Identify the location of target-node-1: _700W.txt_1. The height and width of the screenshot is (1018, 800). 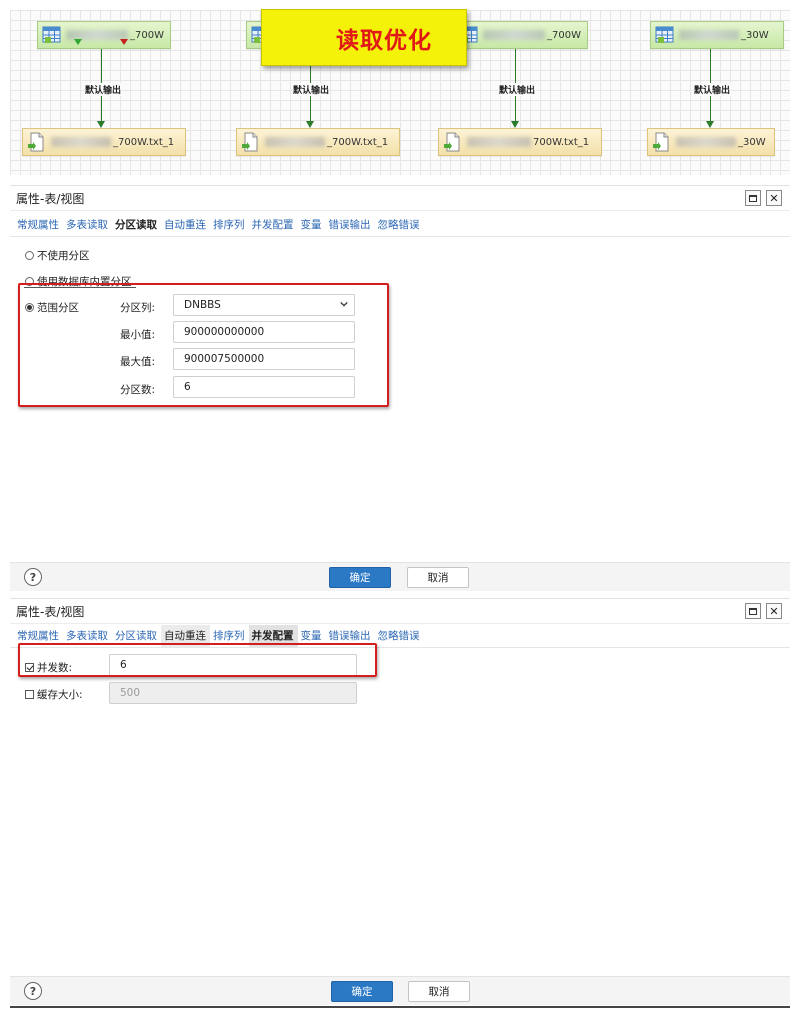
(104, 142).